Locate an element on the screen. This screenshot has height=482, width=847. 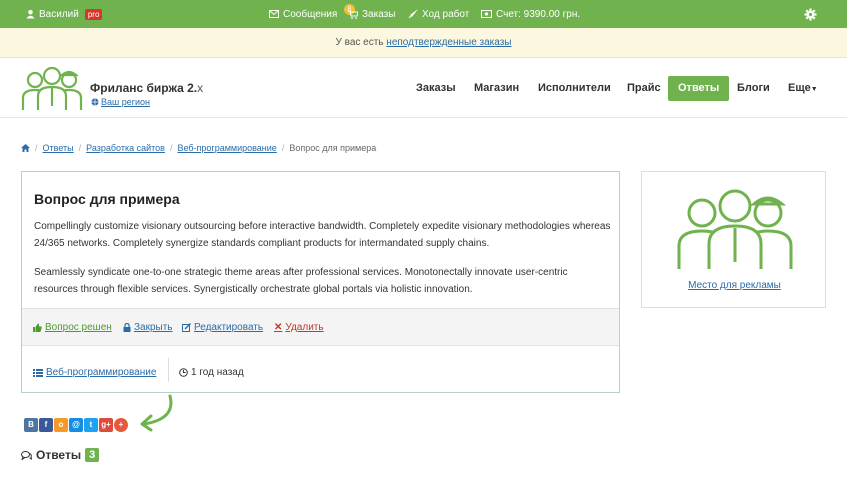
messages-link: Сообщения is located at coordinates (303, 14).